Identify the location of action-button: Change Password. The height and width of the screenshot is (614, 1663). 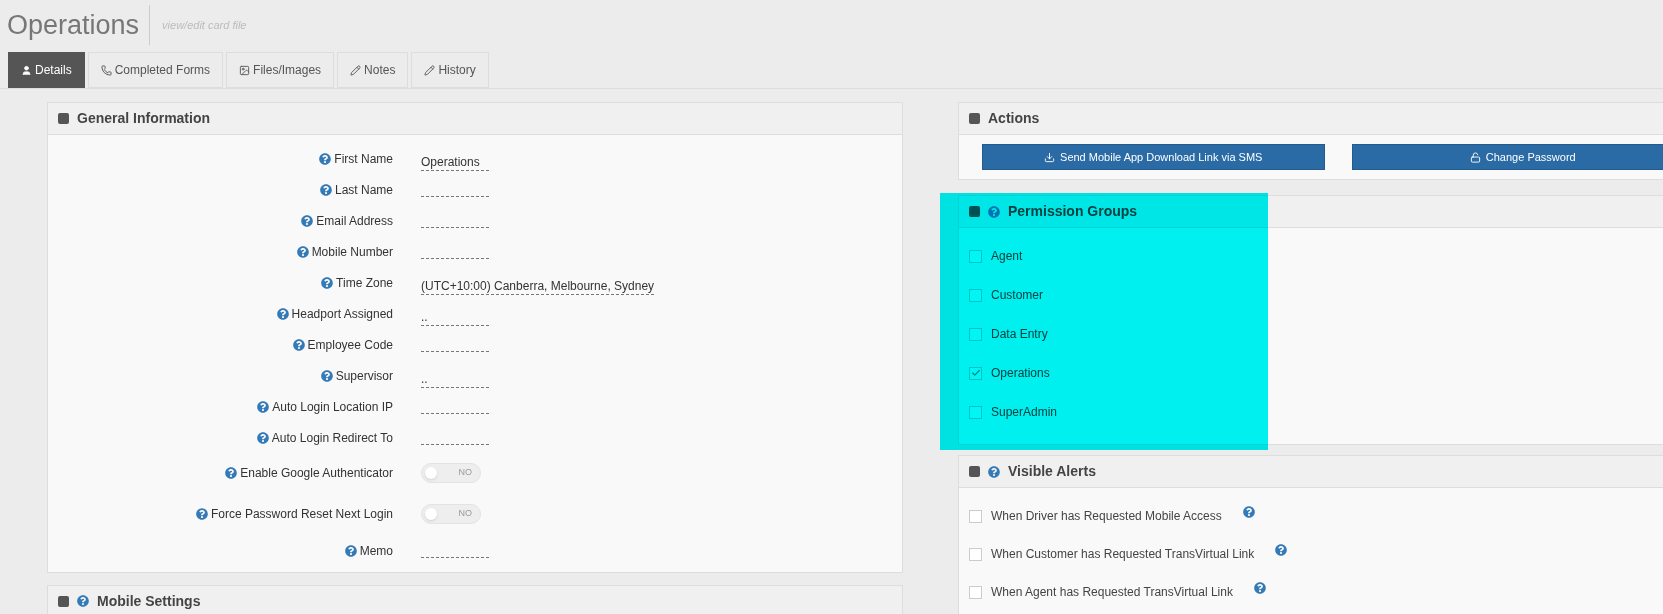
(1507, 157).